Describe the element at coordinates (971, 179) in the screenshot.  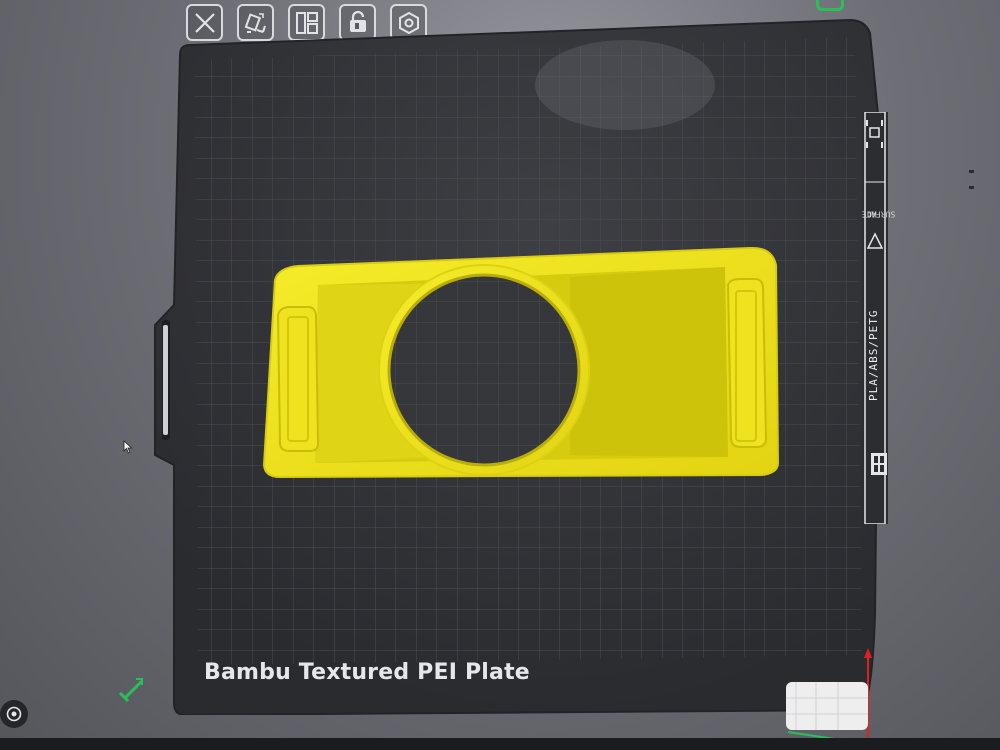
I see `side-handle-icon` at that location.